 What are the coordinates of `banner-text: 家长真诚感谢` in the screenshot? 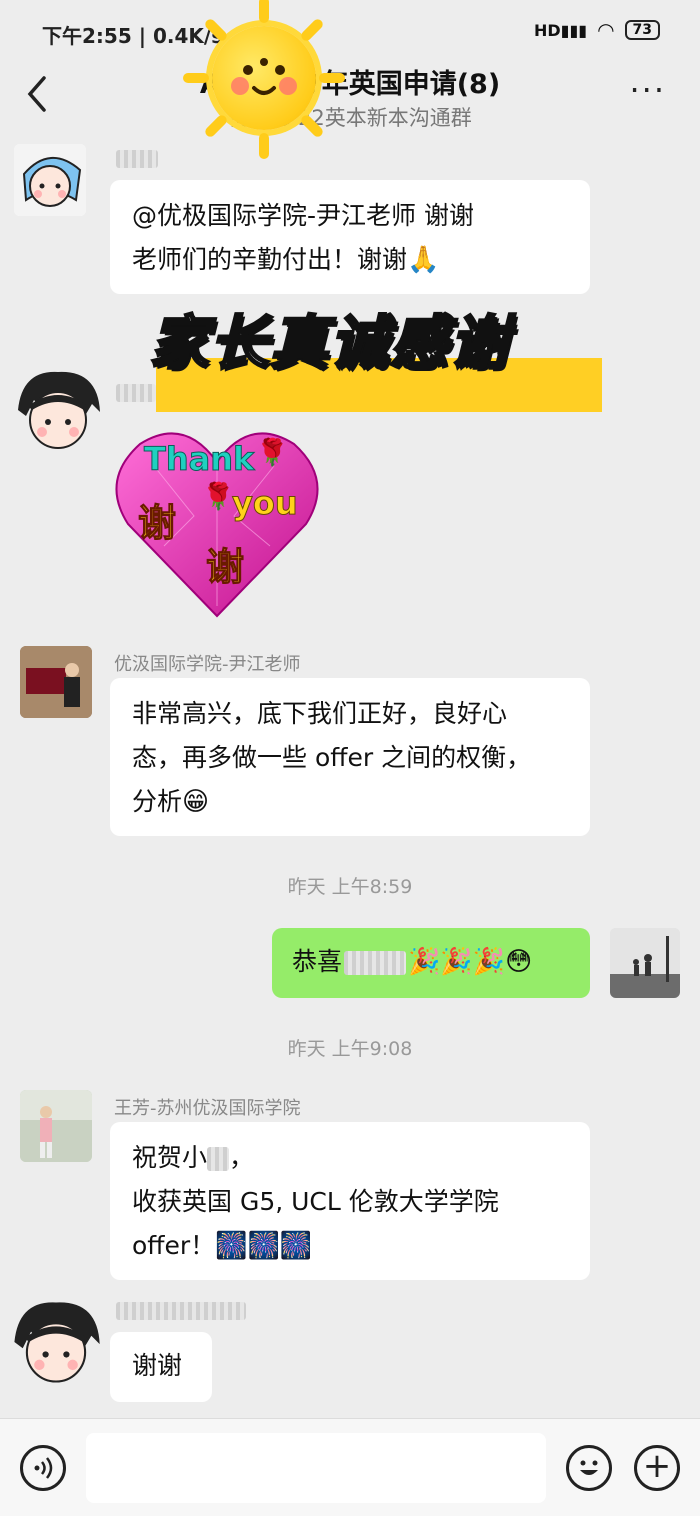 It's located at (330, 343).